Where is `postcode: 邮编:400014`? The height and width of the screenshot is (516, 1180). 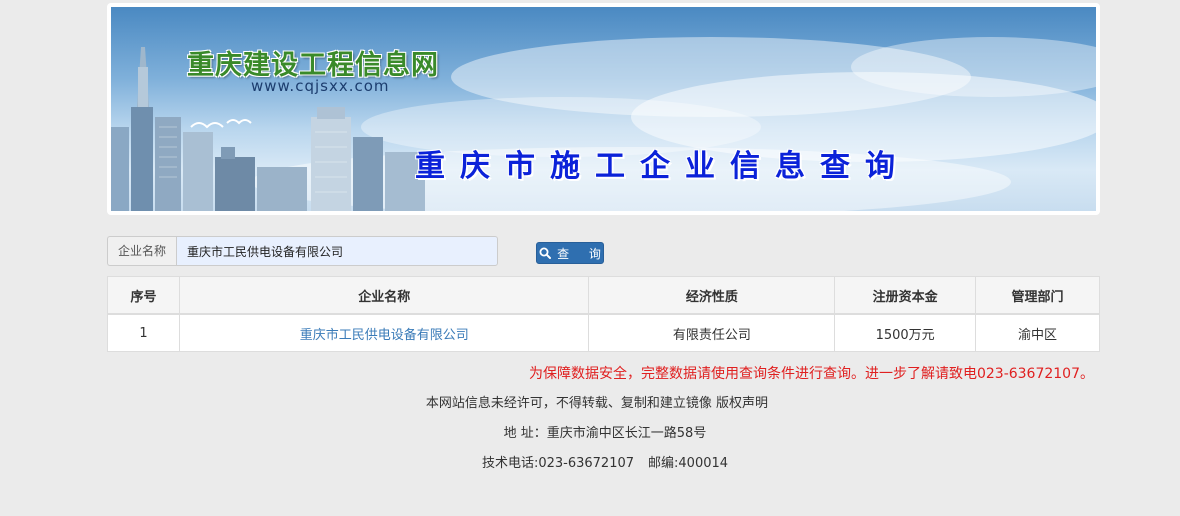
postcode: 邮编:400014 is located at coordinates (688, 463).